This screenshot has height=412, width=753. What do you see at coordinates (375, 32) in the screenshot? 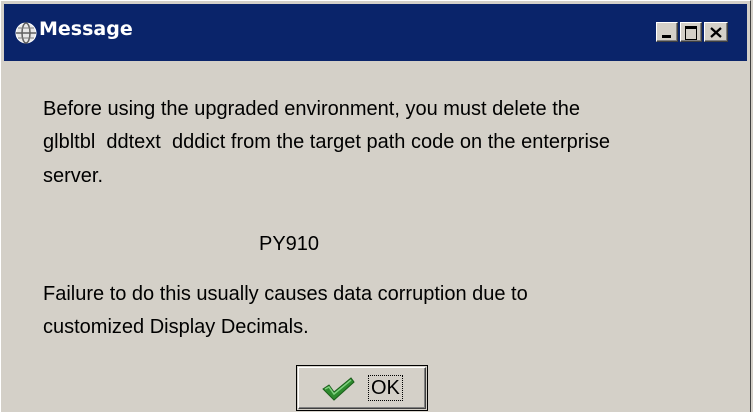
I see `title-bar: Message` at bounding box center [375, 32].